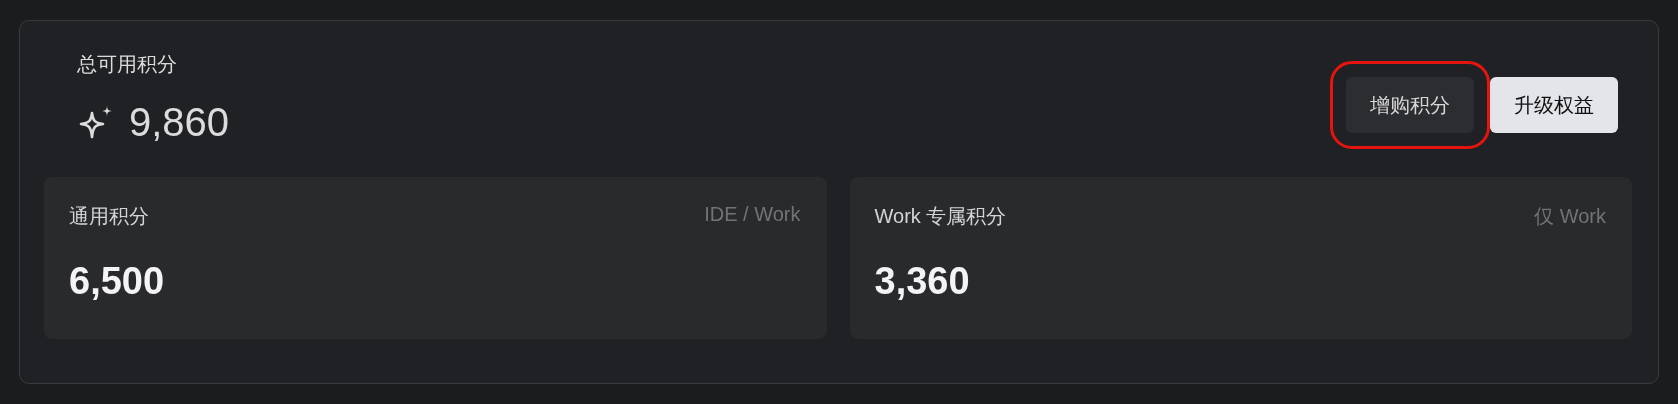 The height and width of the screenshot is (404, 1678). What do you see at coordinates (1554, 105) in the screenshot?
I see `upgrade-button: 升级权益` at bounding box center [1554, 105].